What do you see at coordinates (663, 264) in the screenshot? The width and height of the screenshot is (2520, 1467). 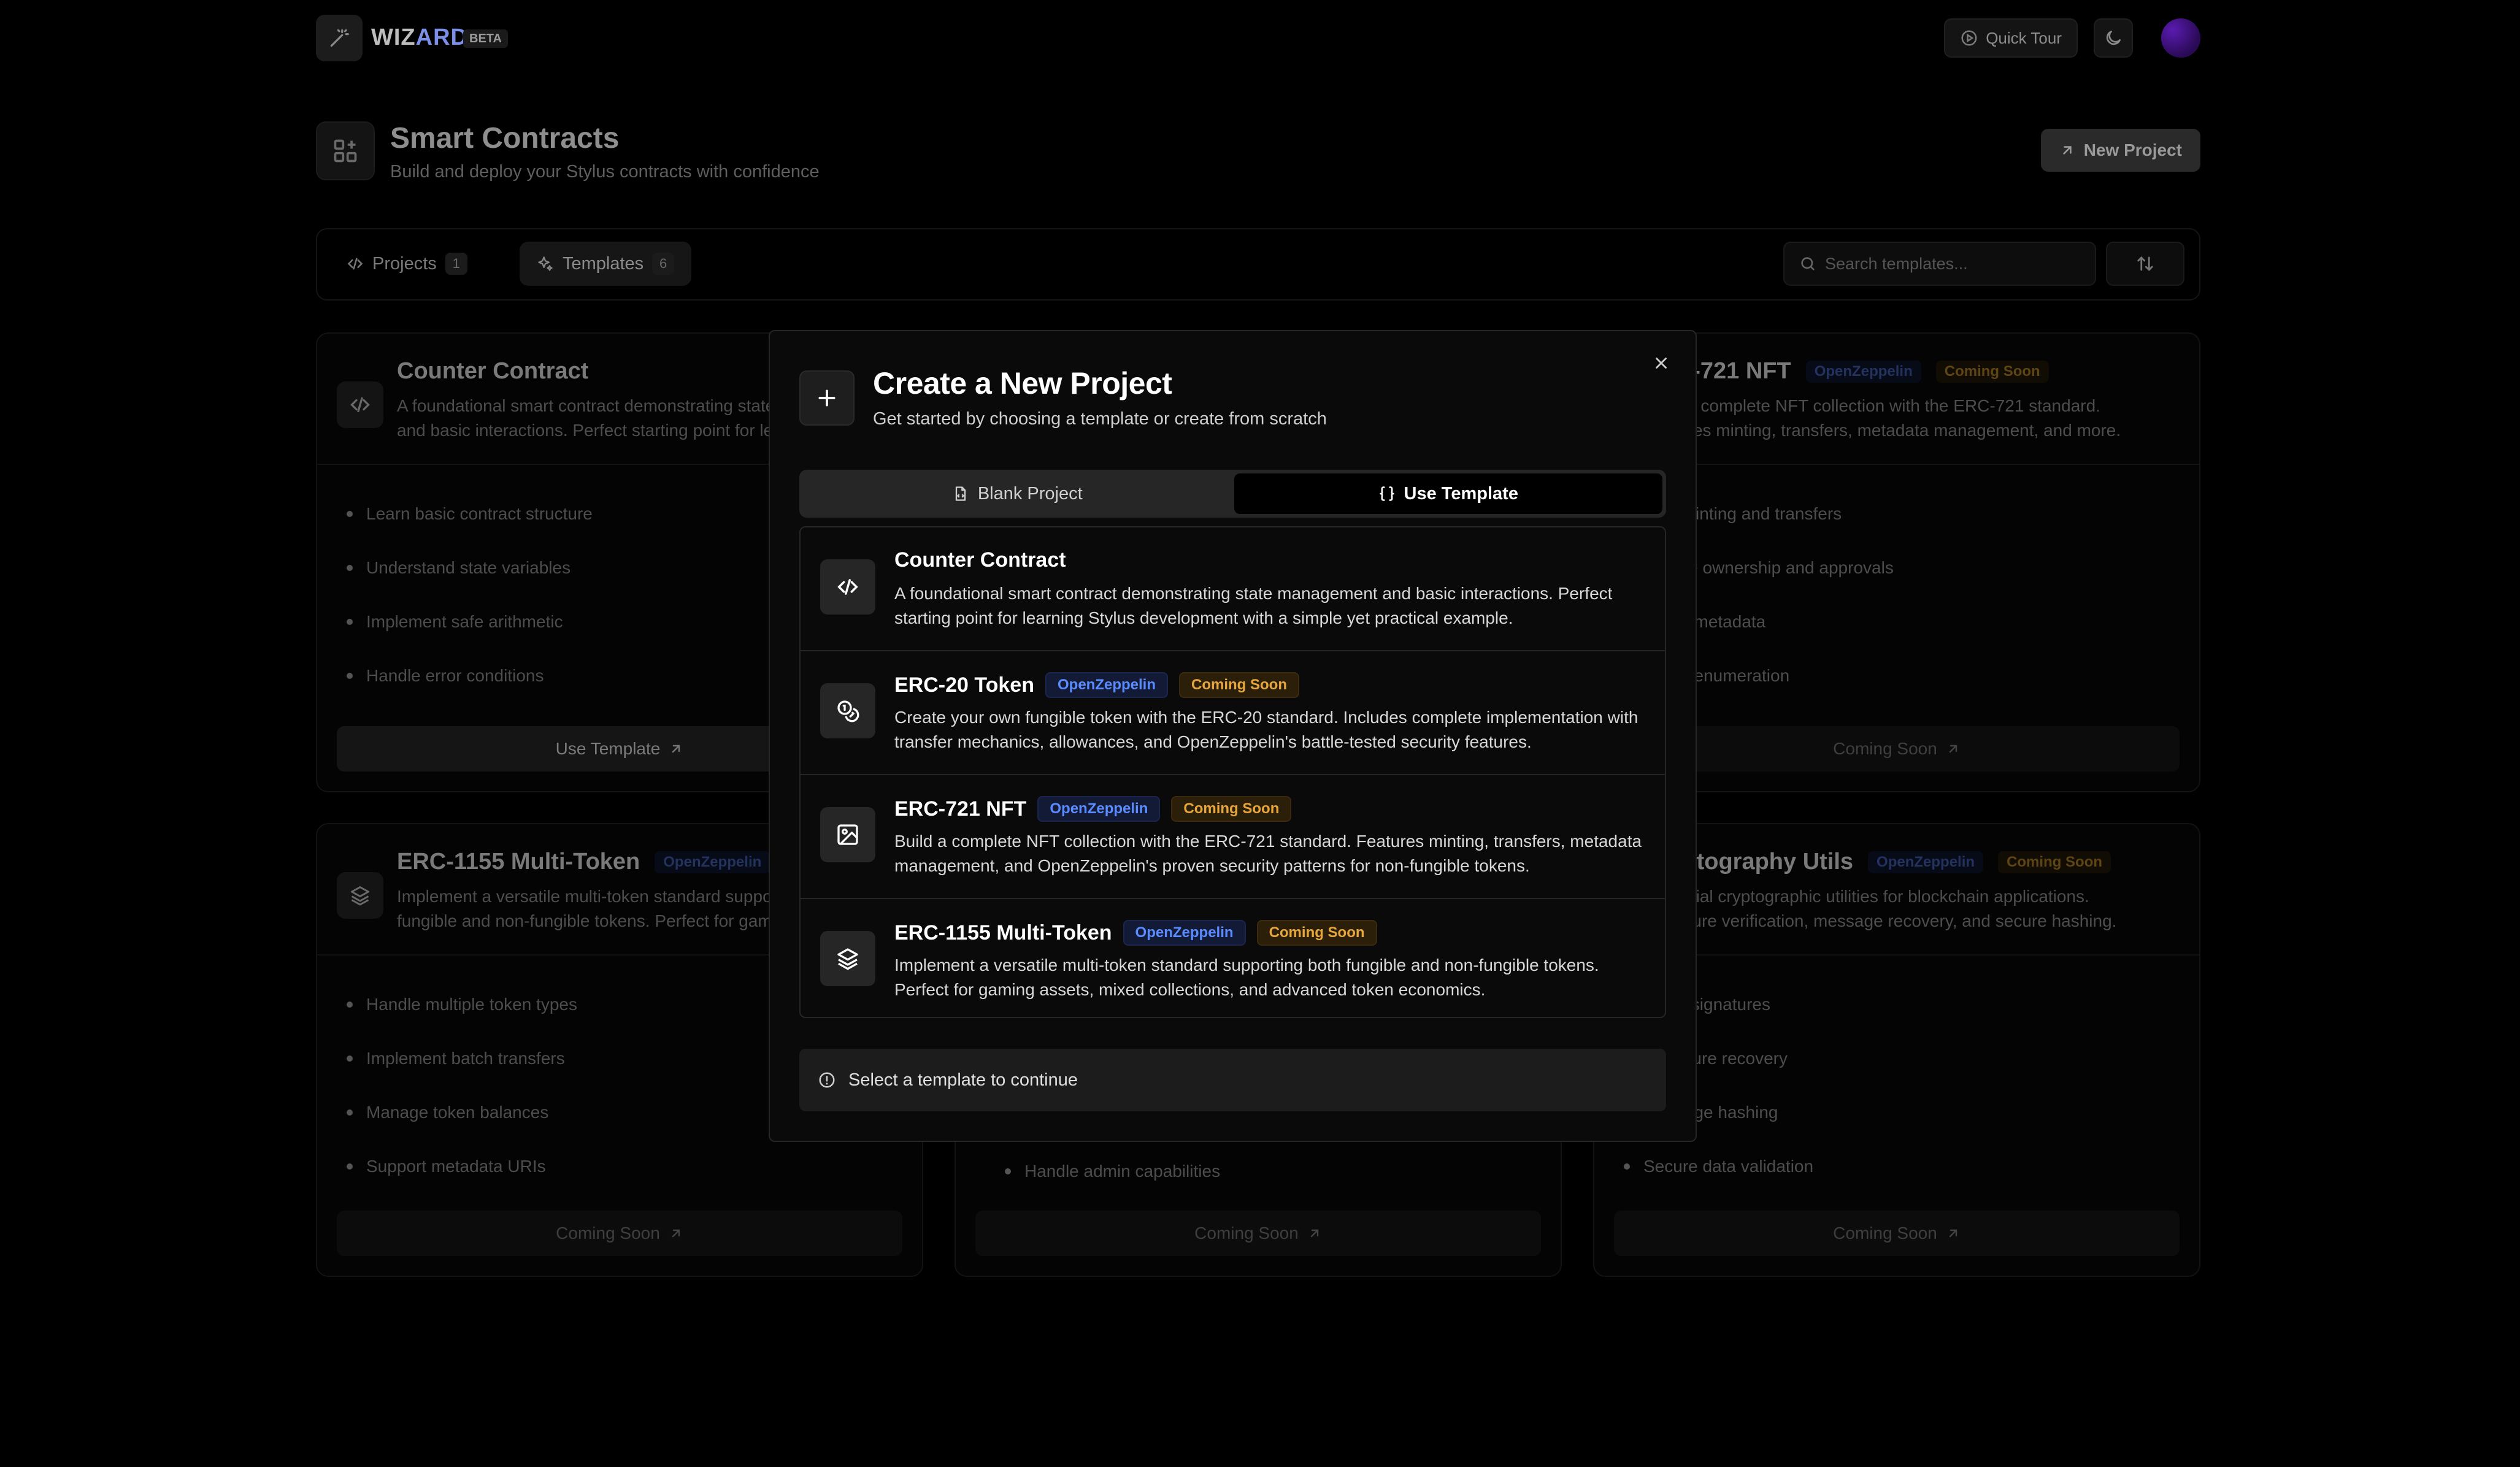 I see `tab-count: 6` at bounding box center [663, 264].